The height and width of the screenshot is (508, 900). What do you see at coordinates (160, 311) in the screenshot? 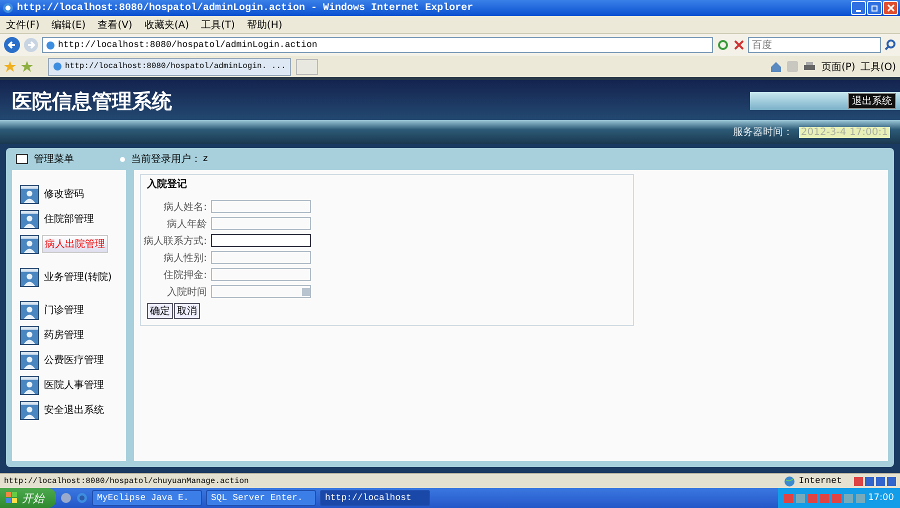
I see `form-button: 确定` at bounding box center [160, 311].